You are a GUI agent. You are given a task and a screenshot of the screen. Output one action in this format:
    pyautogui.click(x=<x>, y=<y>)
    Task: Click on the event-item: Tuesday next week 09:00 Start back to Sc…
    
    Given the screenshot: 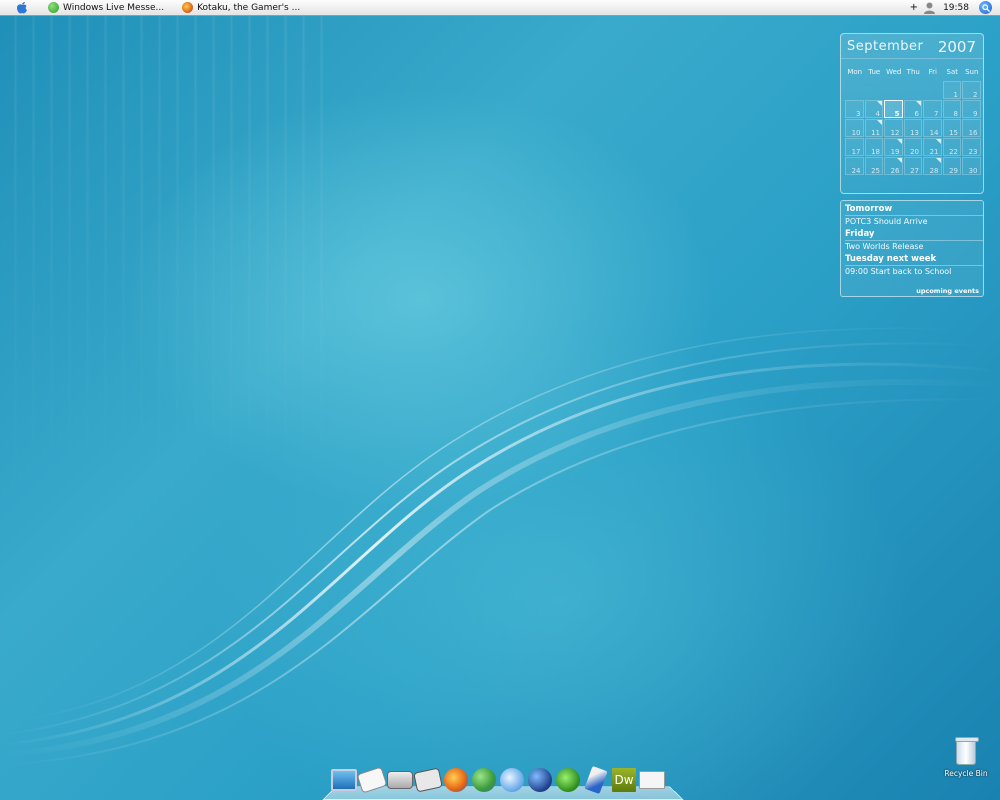 What is the action you would take?
    pyautogui.click(x=914, y=265)
    